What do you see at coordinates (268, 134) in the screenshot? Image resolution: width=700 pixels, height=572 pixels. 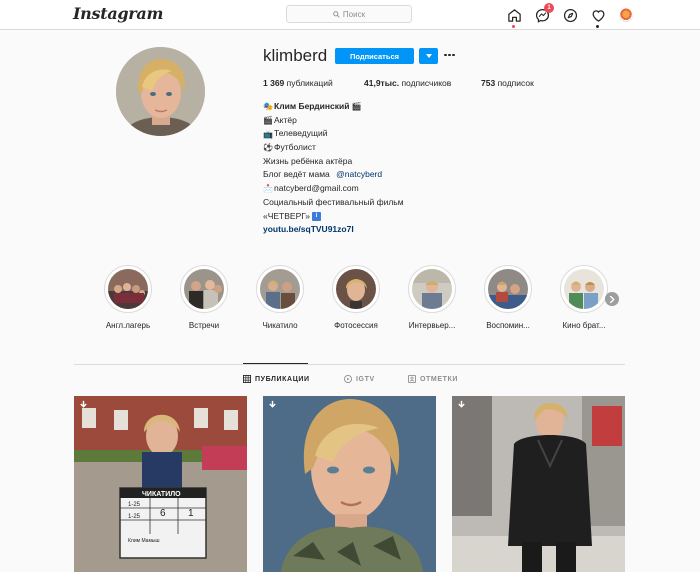 I see `tv-icon: 📺` at bounding box center [268, 134].